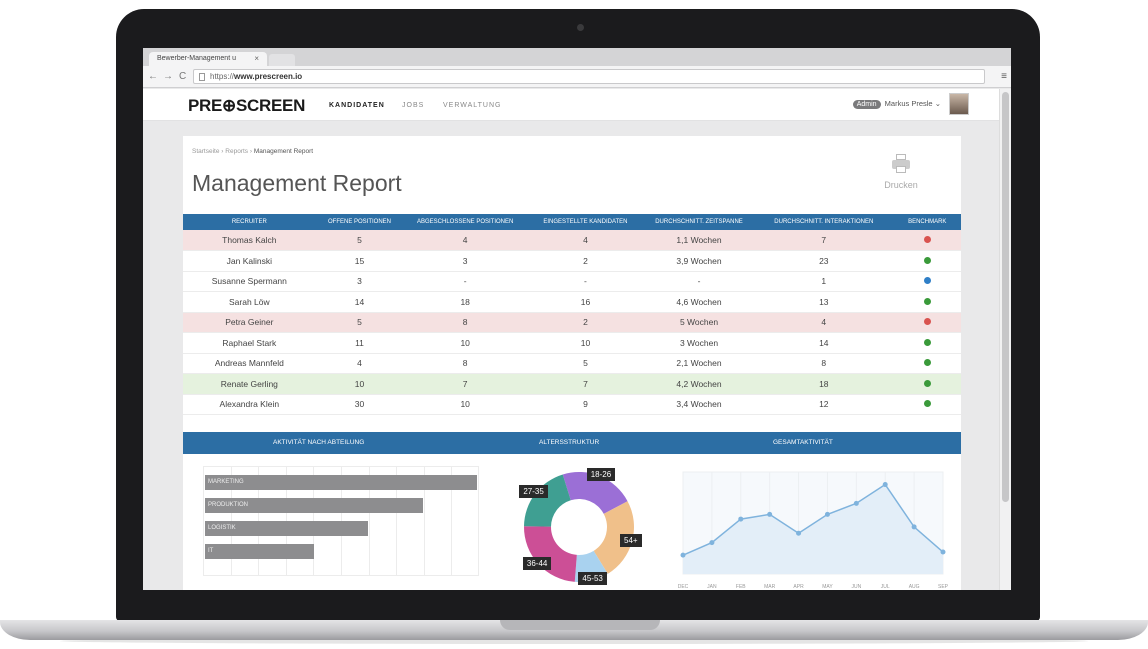 The width and height of the screenshot is (1148, 649). I want to click on table-row: Susanne Spermann 3- - -1, so click(572, 281).